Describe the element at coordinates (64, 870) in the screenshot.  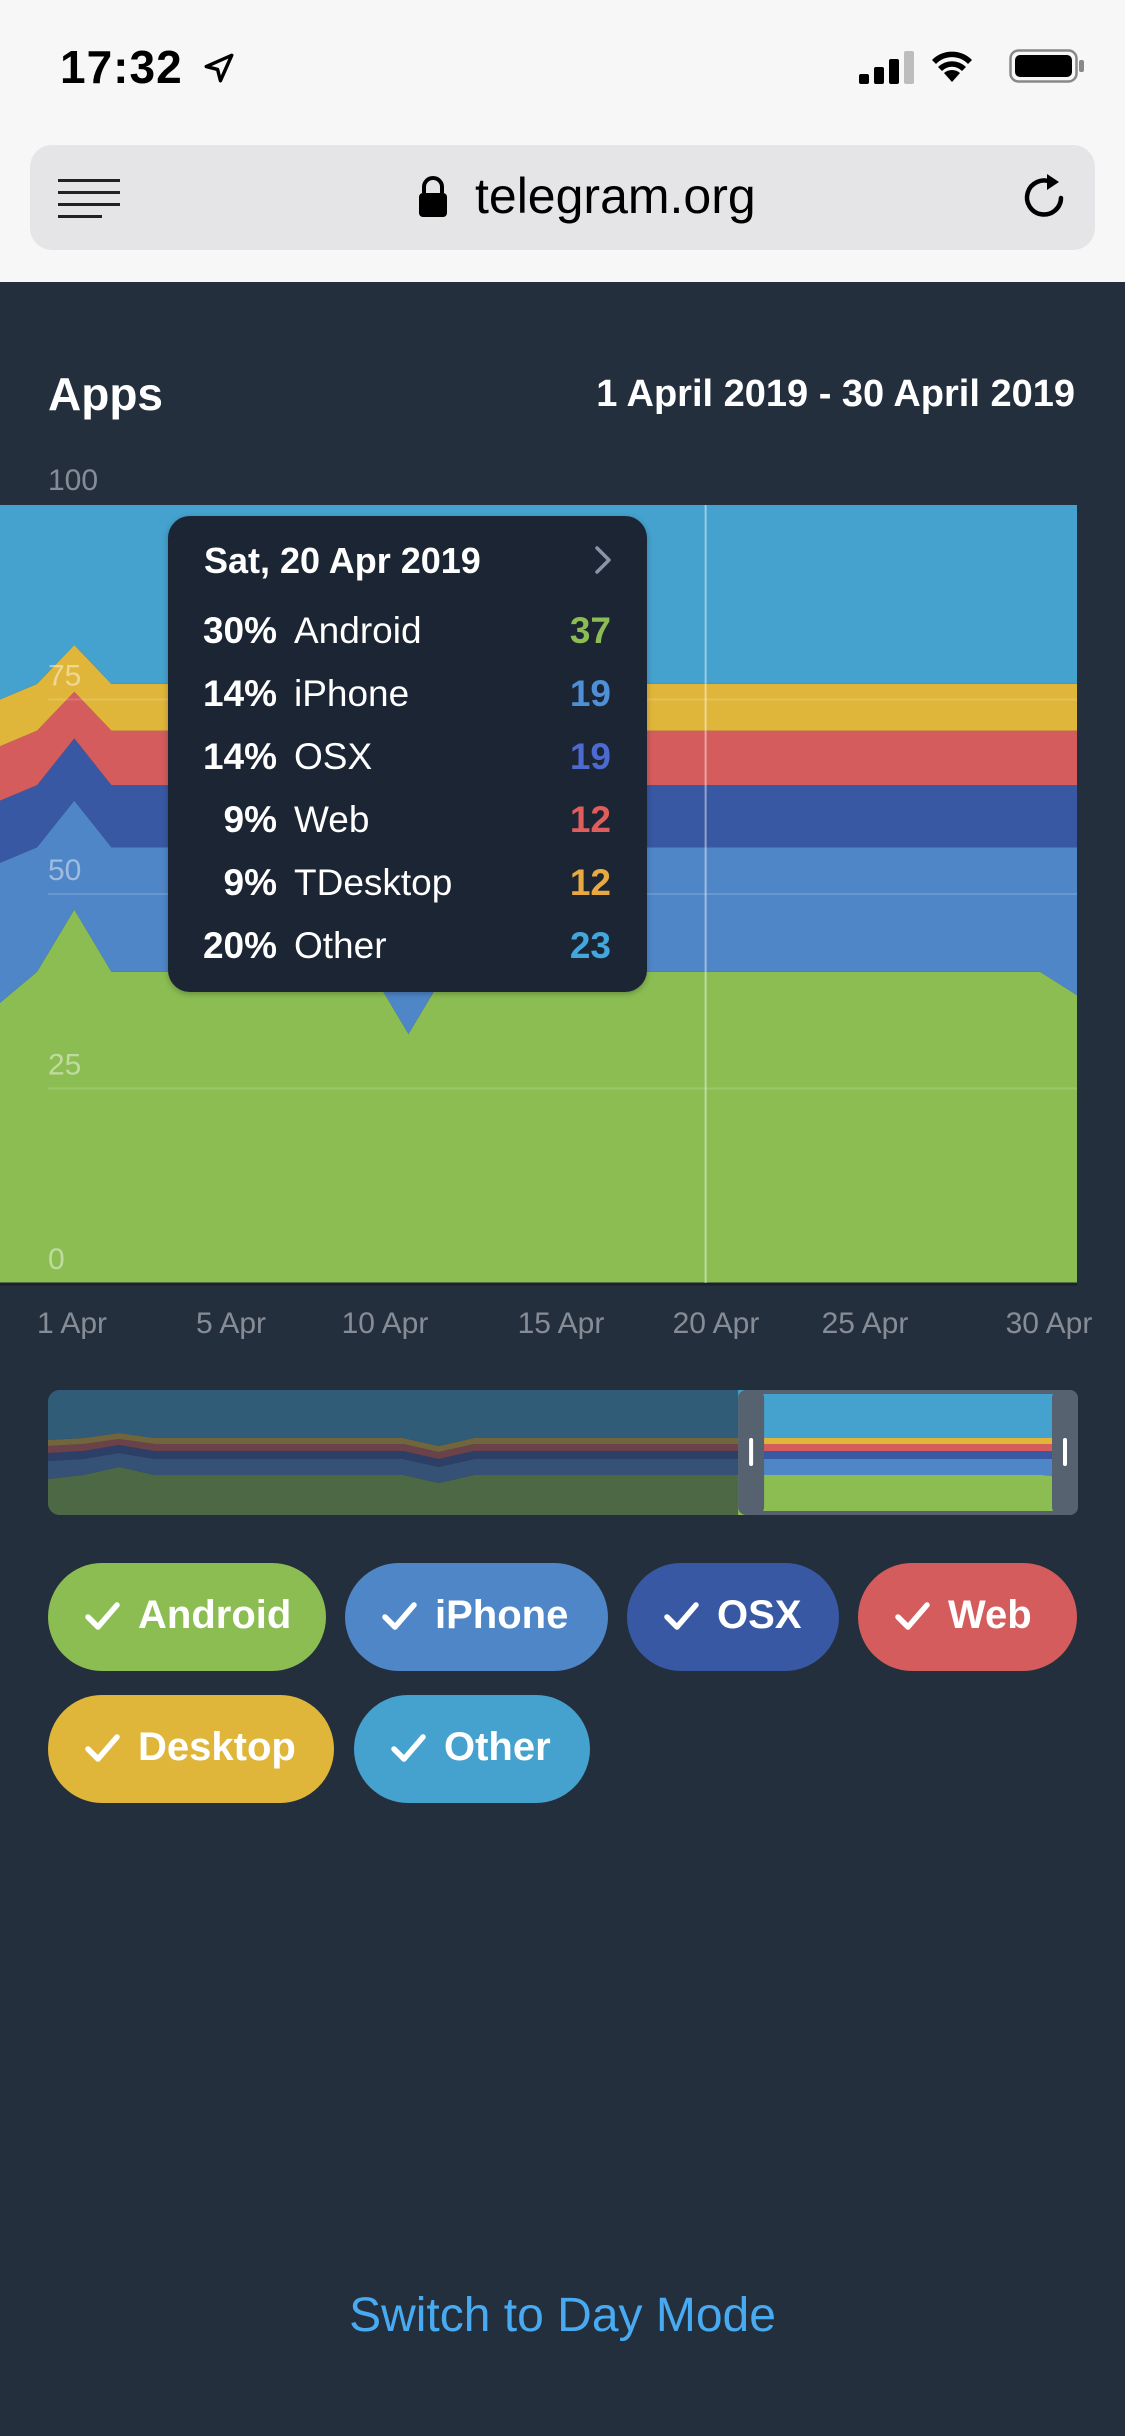
I see `y-tick-label: 50` at that location.